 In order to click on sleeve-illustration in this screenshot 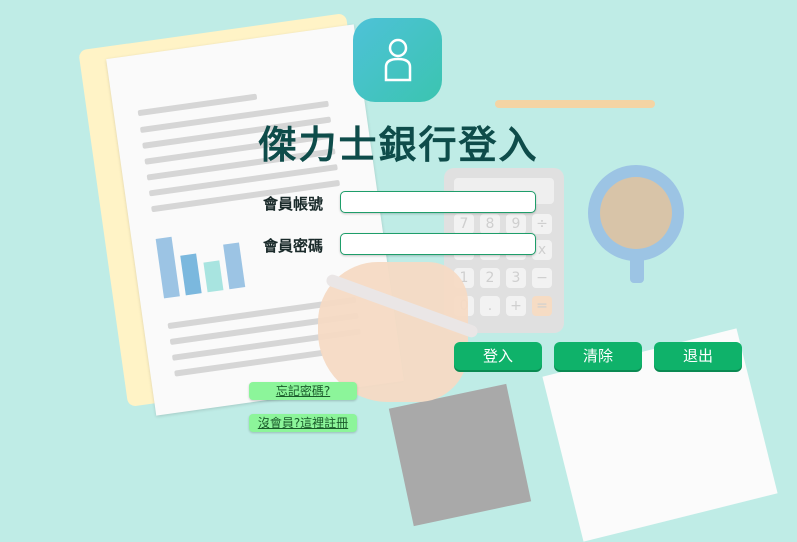, I will do `click(460, 455)`.